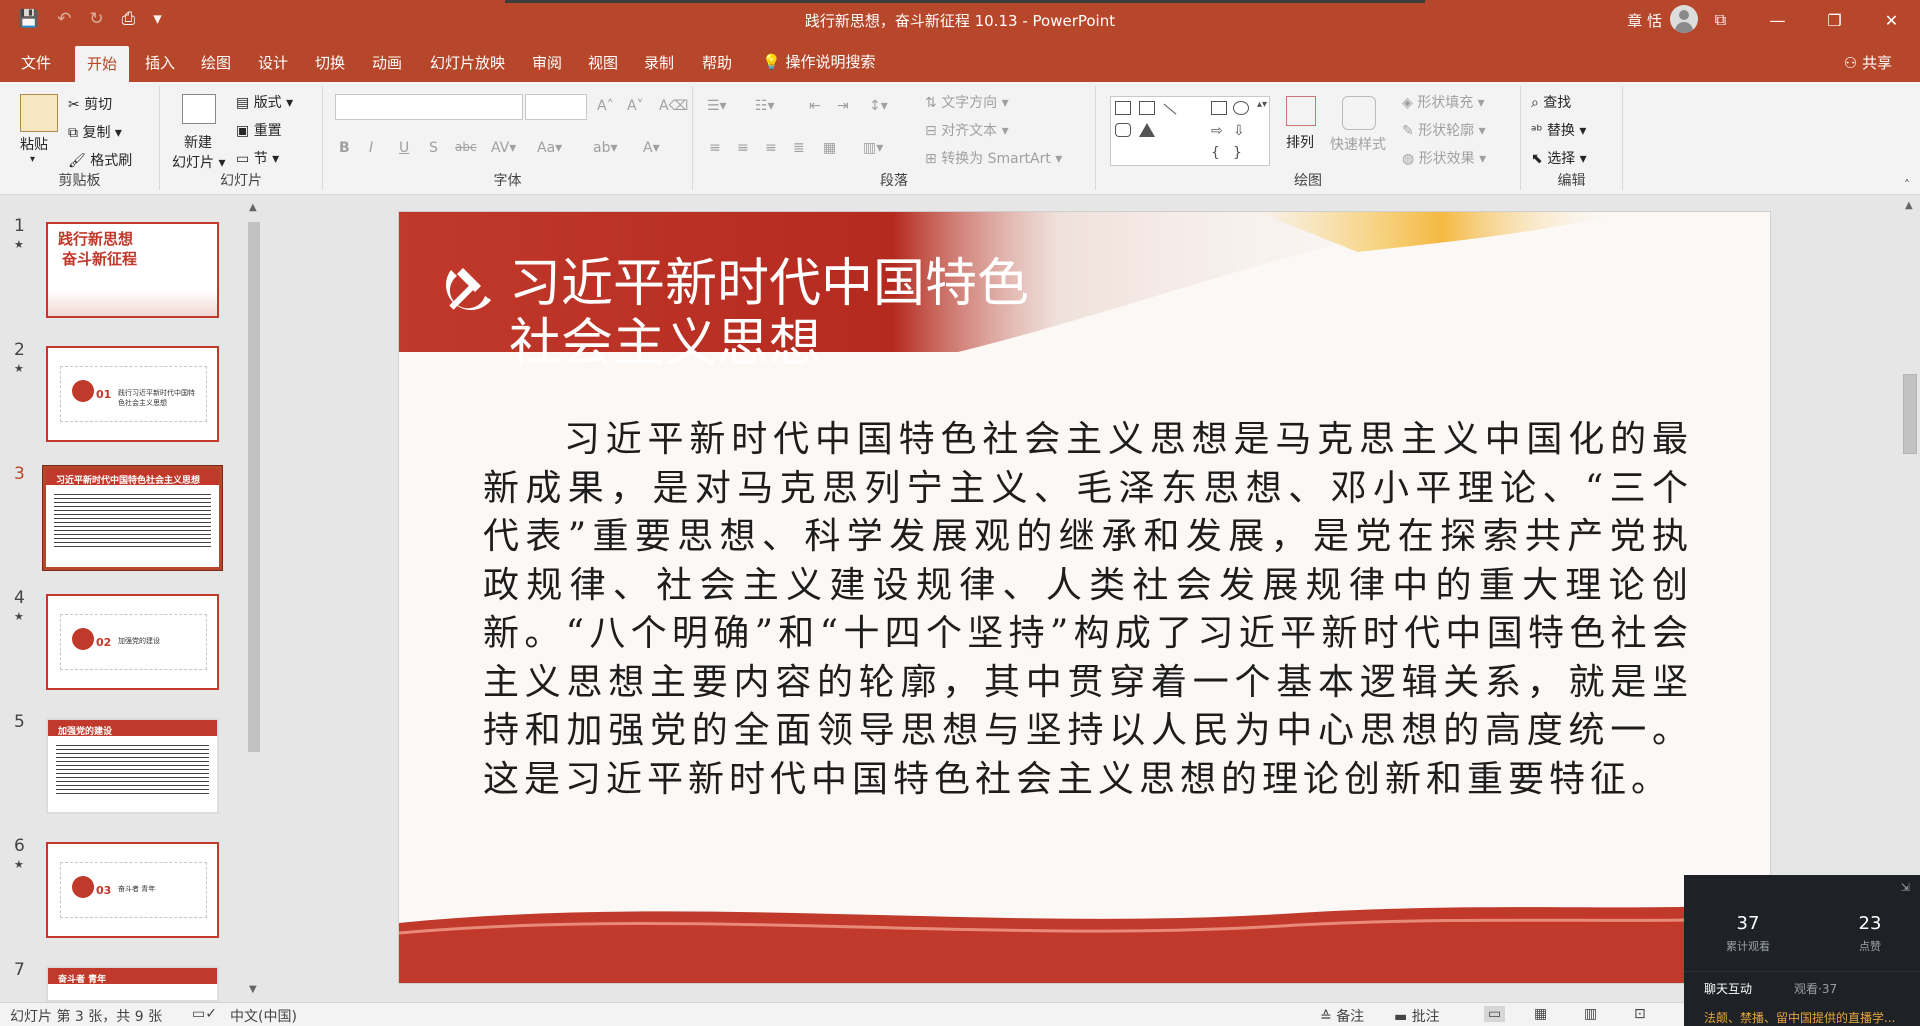 The height and width of the screenshot is (1026, 1920). I want to click on replace-button: ᵃᵇ 替换 ▾, so click(1558, 130).